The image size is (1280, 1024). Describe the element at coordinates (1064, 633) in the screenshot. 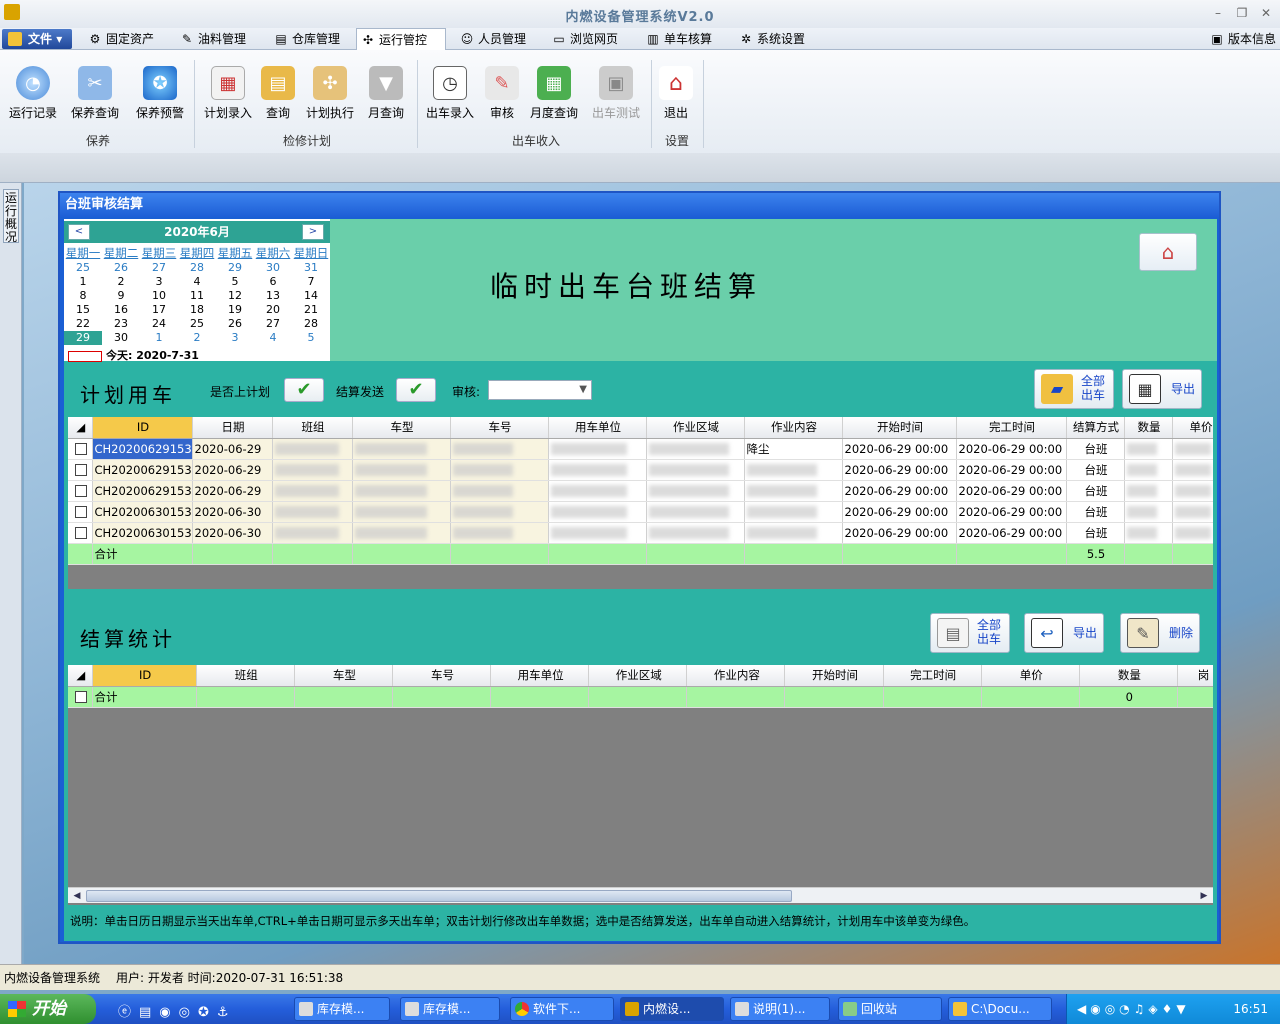

I see `settle-export-button: ↩ 导出` at that location.